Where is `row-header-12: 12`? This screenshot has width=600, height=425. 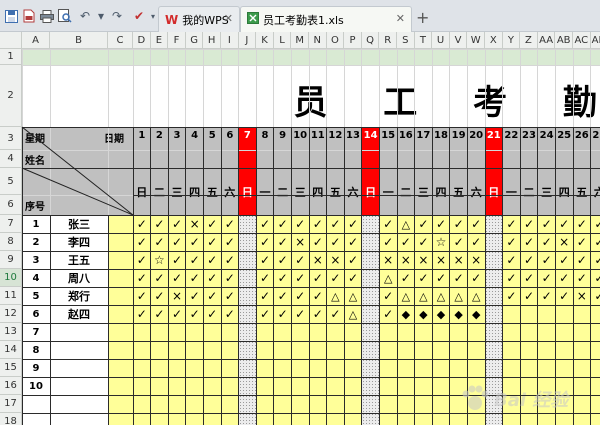 row-header-12: 12 is located at coordinates (11, 314).